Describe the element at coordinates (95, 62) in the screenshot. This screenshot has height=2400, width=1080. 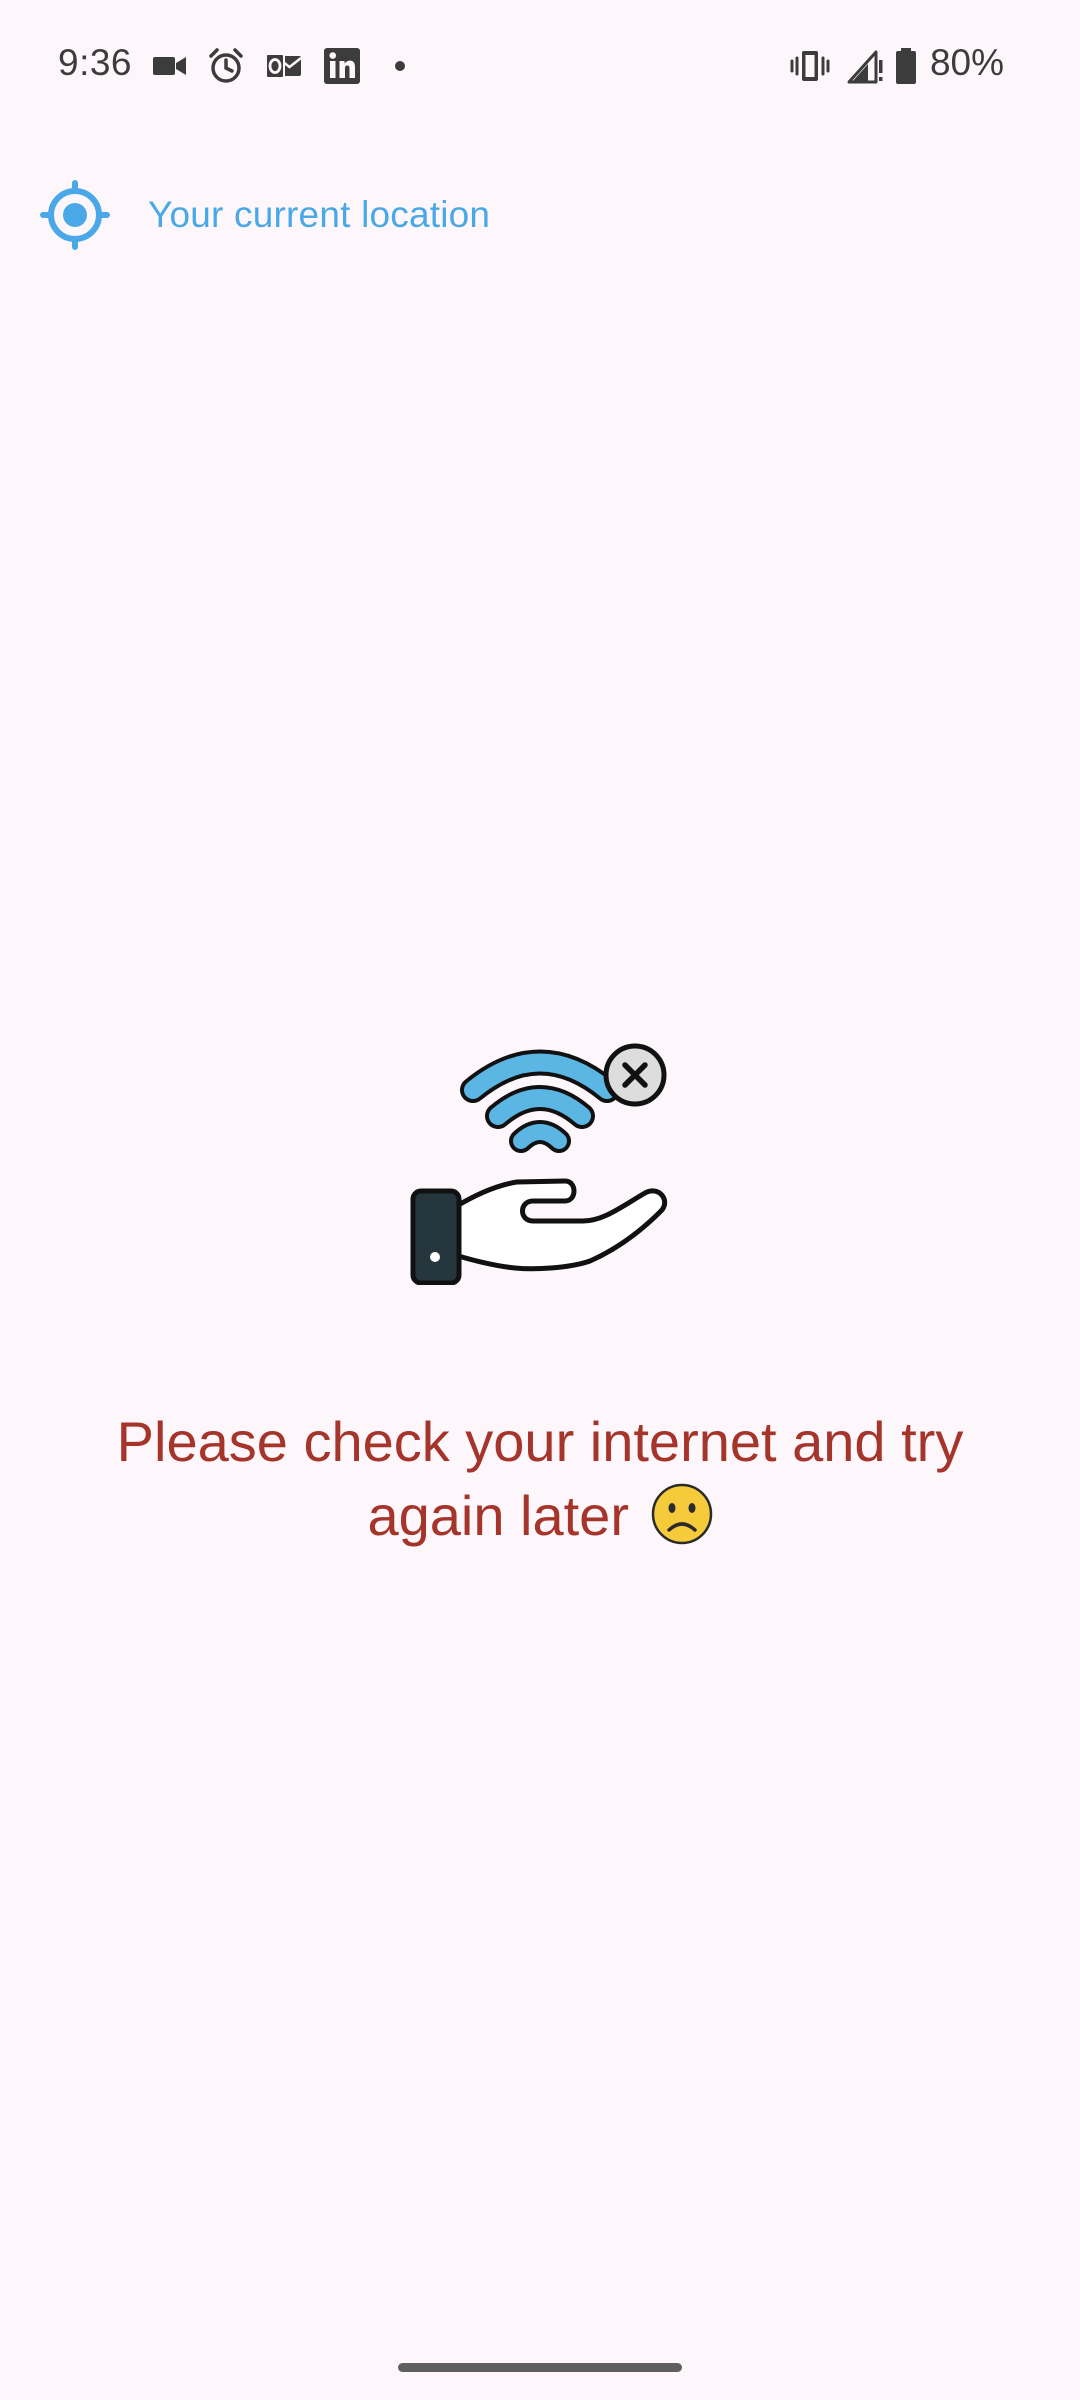
I see `status-time: 9:36` at that location.